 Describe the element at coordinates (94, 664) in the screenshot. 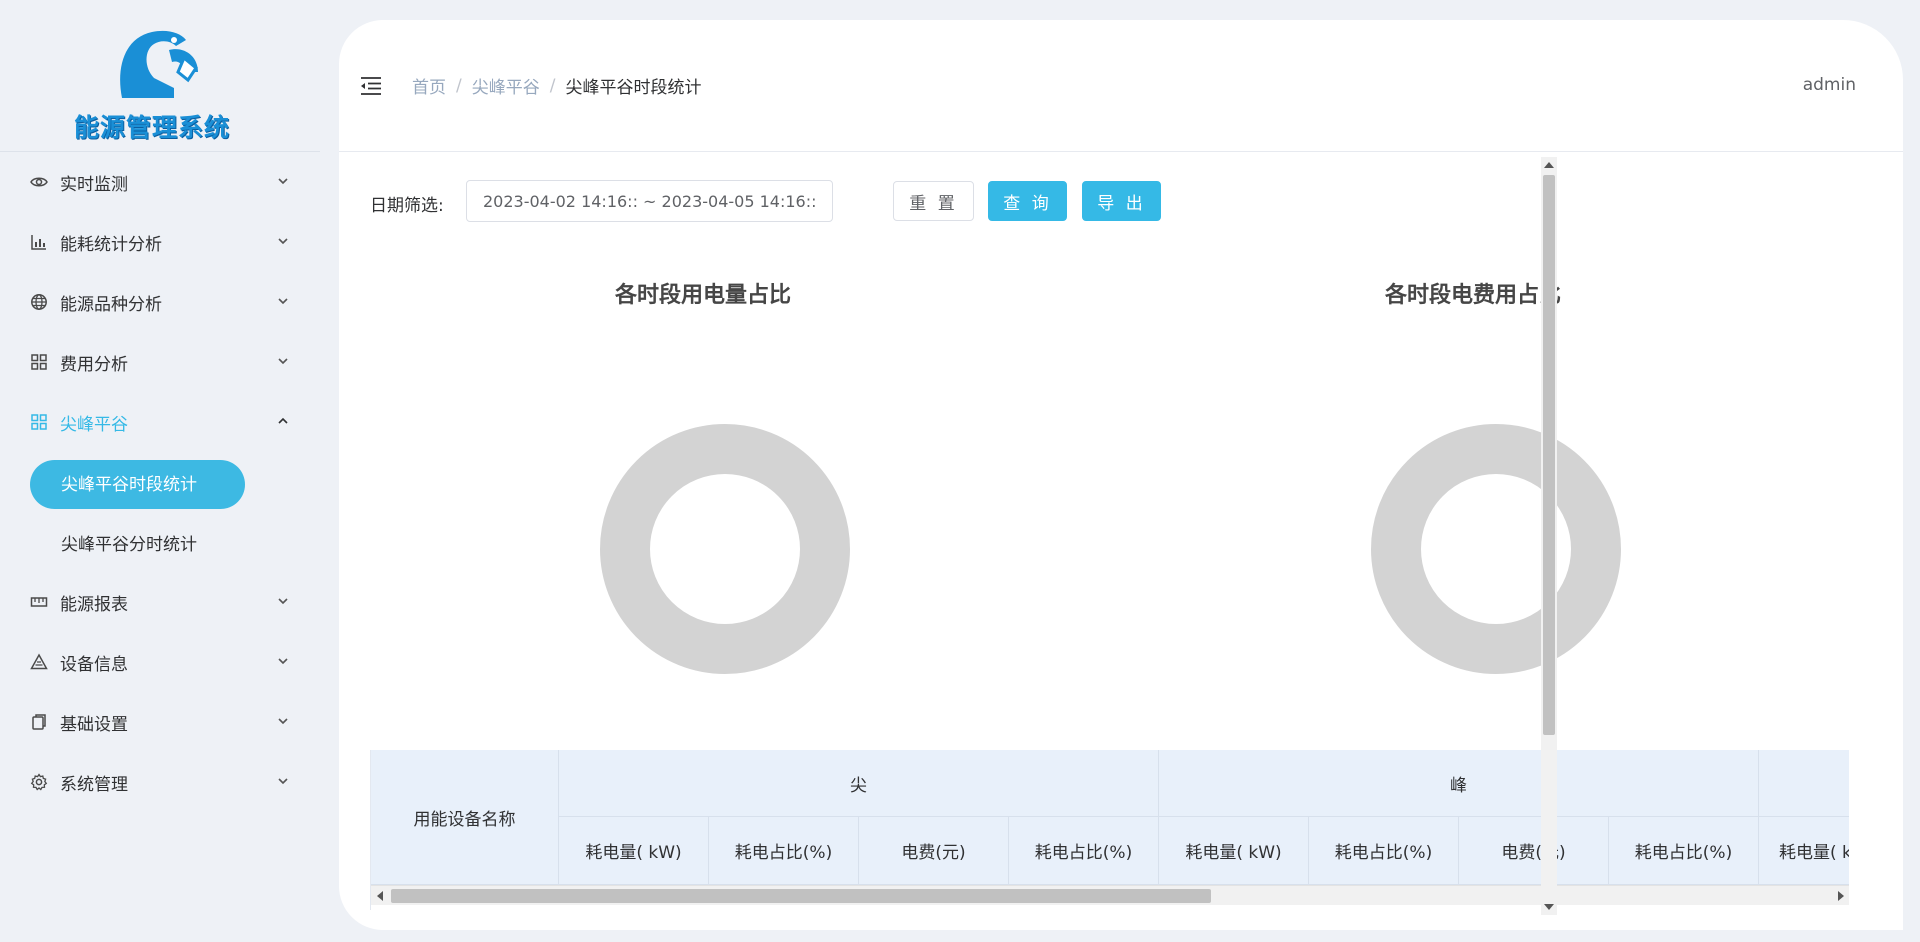

I see `sidebar-item-label: 设备信息` at that location.